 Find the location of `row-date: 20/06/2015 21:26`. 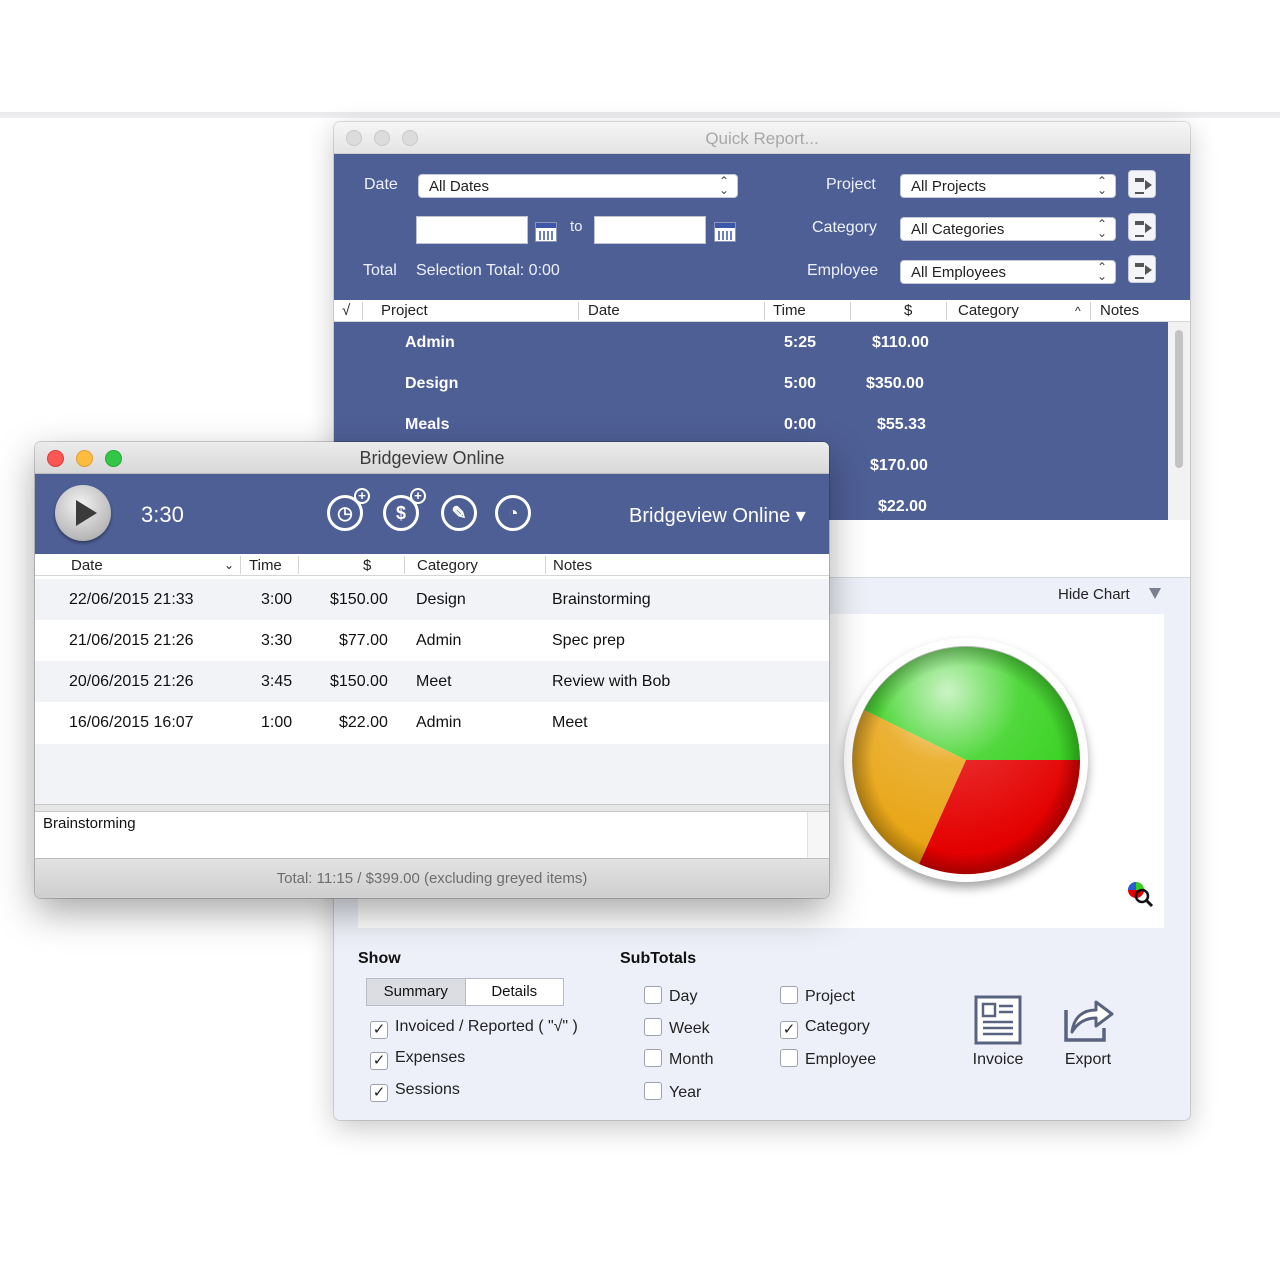

row-date: 20/06/2015 21:26 is located at coordinates (131, 681).